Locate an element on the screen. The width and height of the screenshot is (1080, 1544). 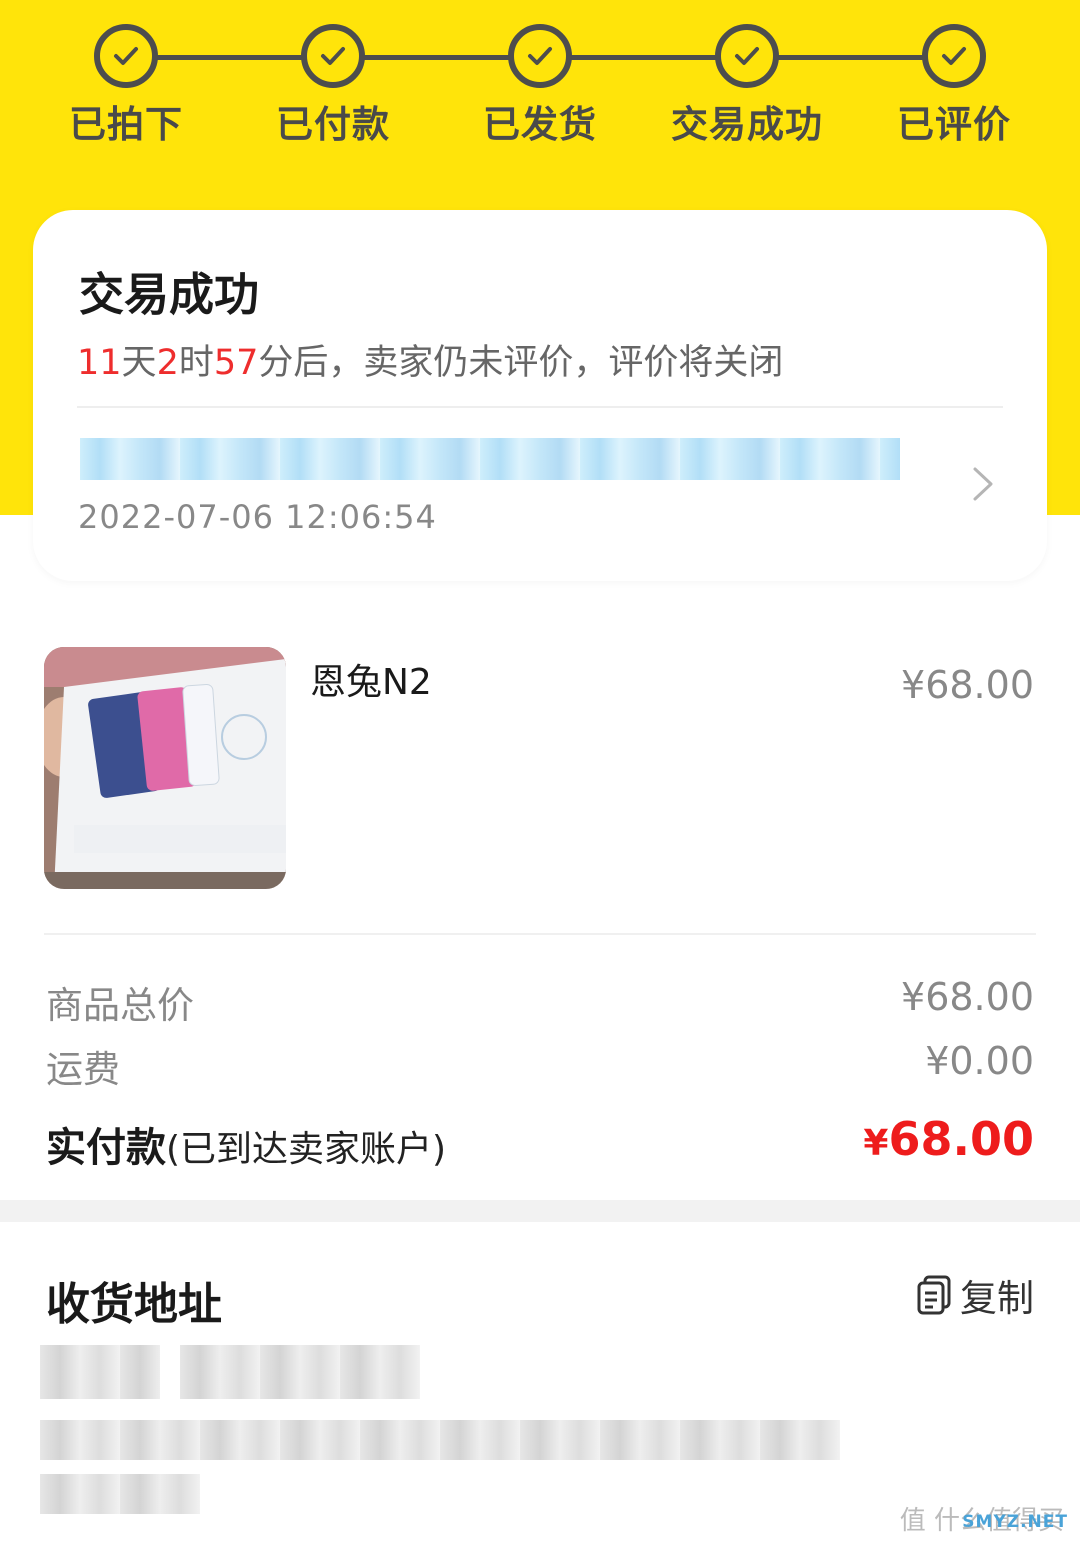
step-label: 已发货 is located at coordinates (540, 124).